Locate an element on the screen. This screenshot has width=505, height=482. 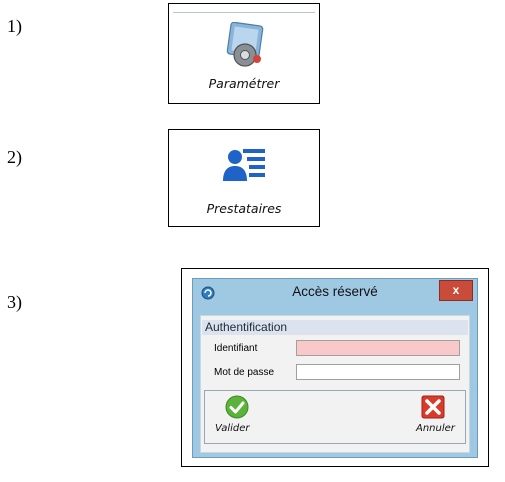
cancel-label: Annuler is located at coordinates (435, 428).